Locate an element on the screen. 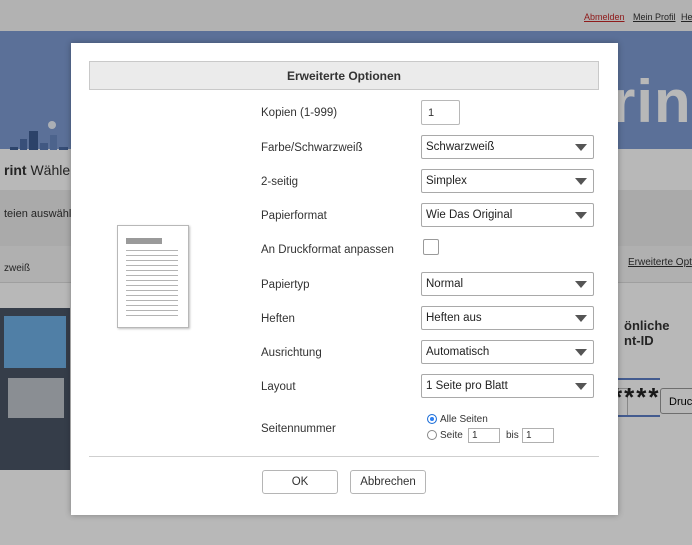 This screenshot has height=545, width=692. layout-label: Layout is located at coordinates (278, 387).